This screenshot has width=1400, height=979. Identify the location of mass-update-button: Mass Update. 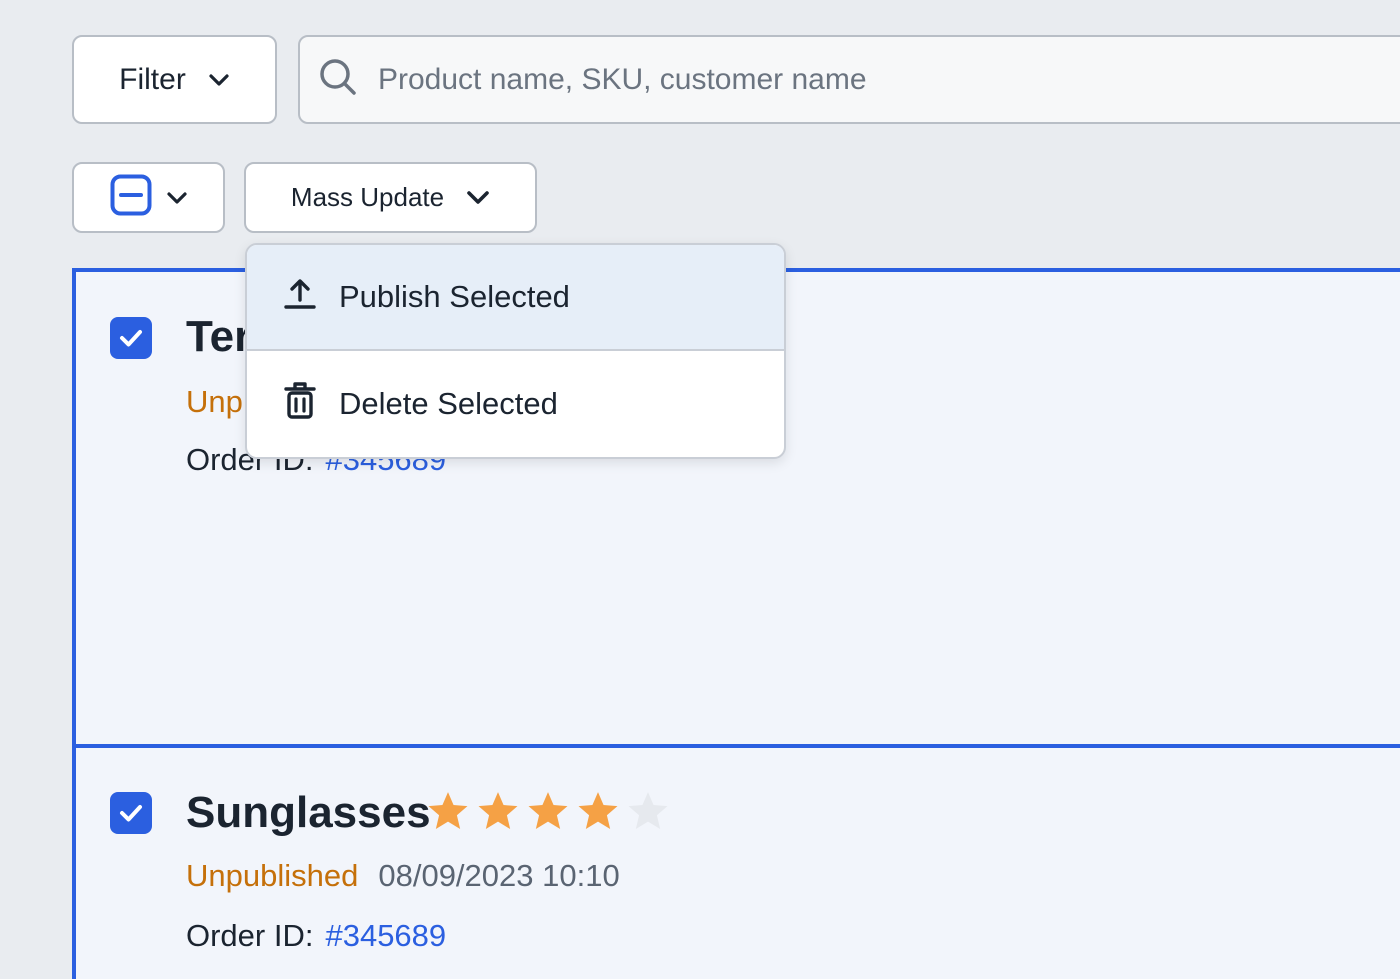
(390, 197).